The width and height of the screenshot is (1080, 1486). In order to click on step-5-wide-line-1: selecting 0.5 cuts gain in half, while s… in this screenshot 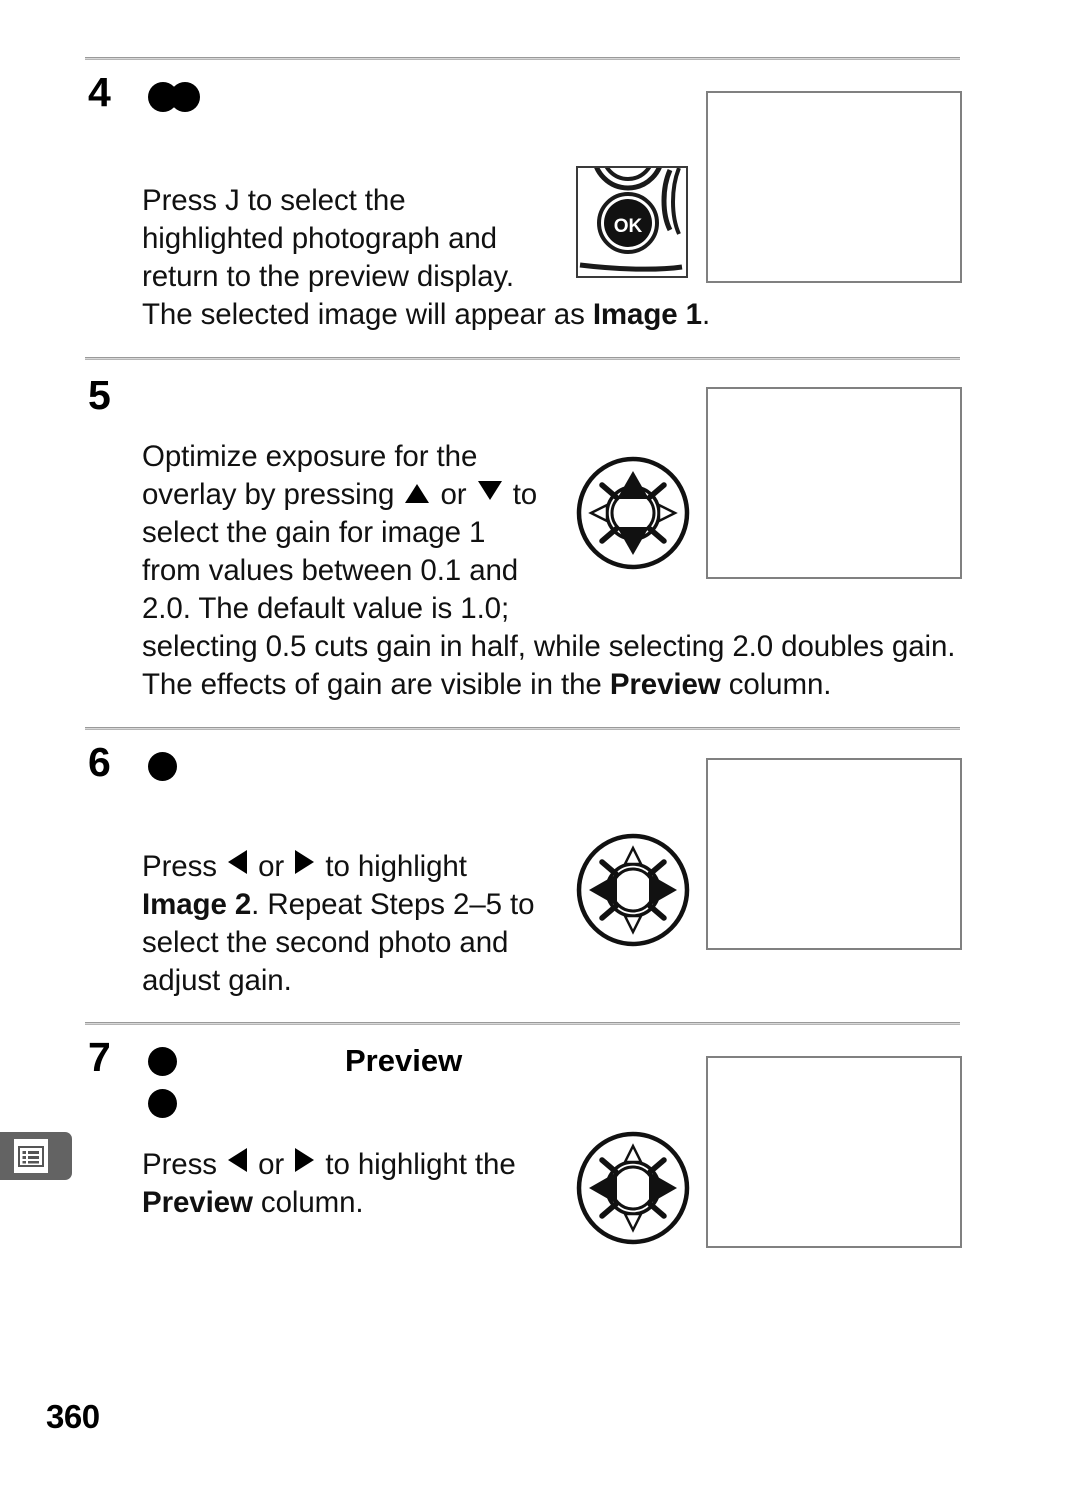, I will do `click(549, 646)`.